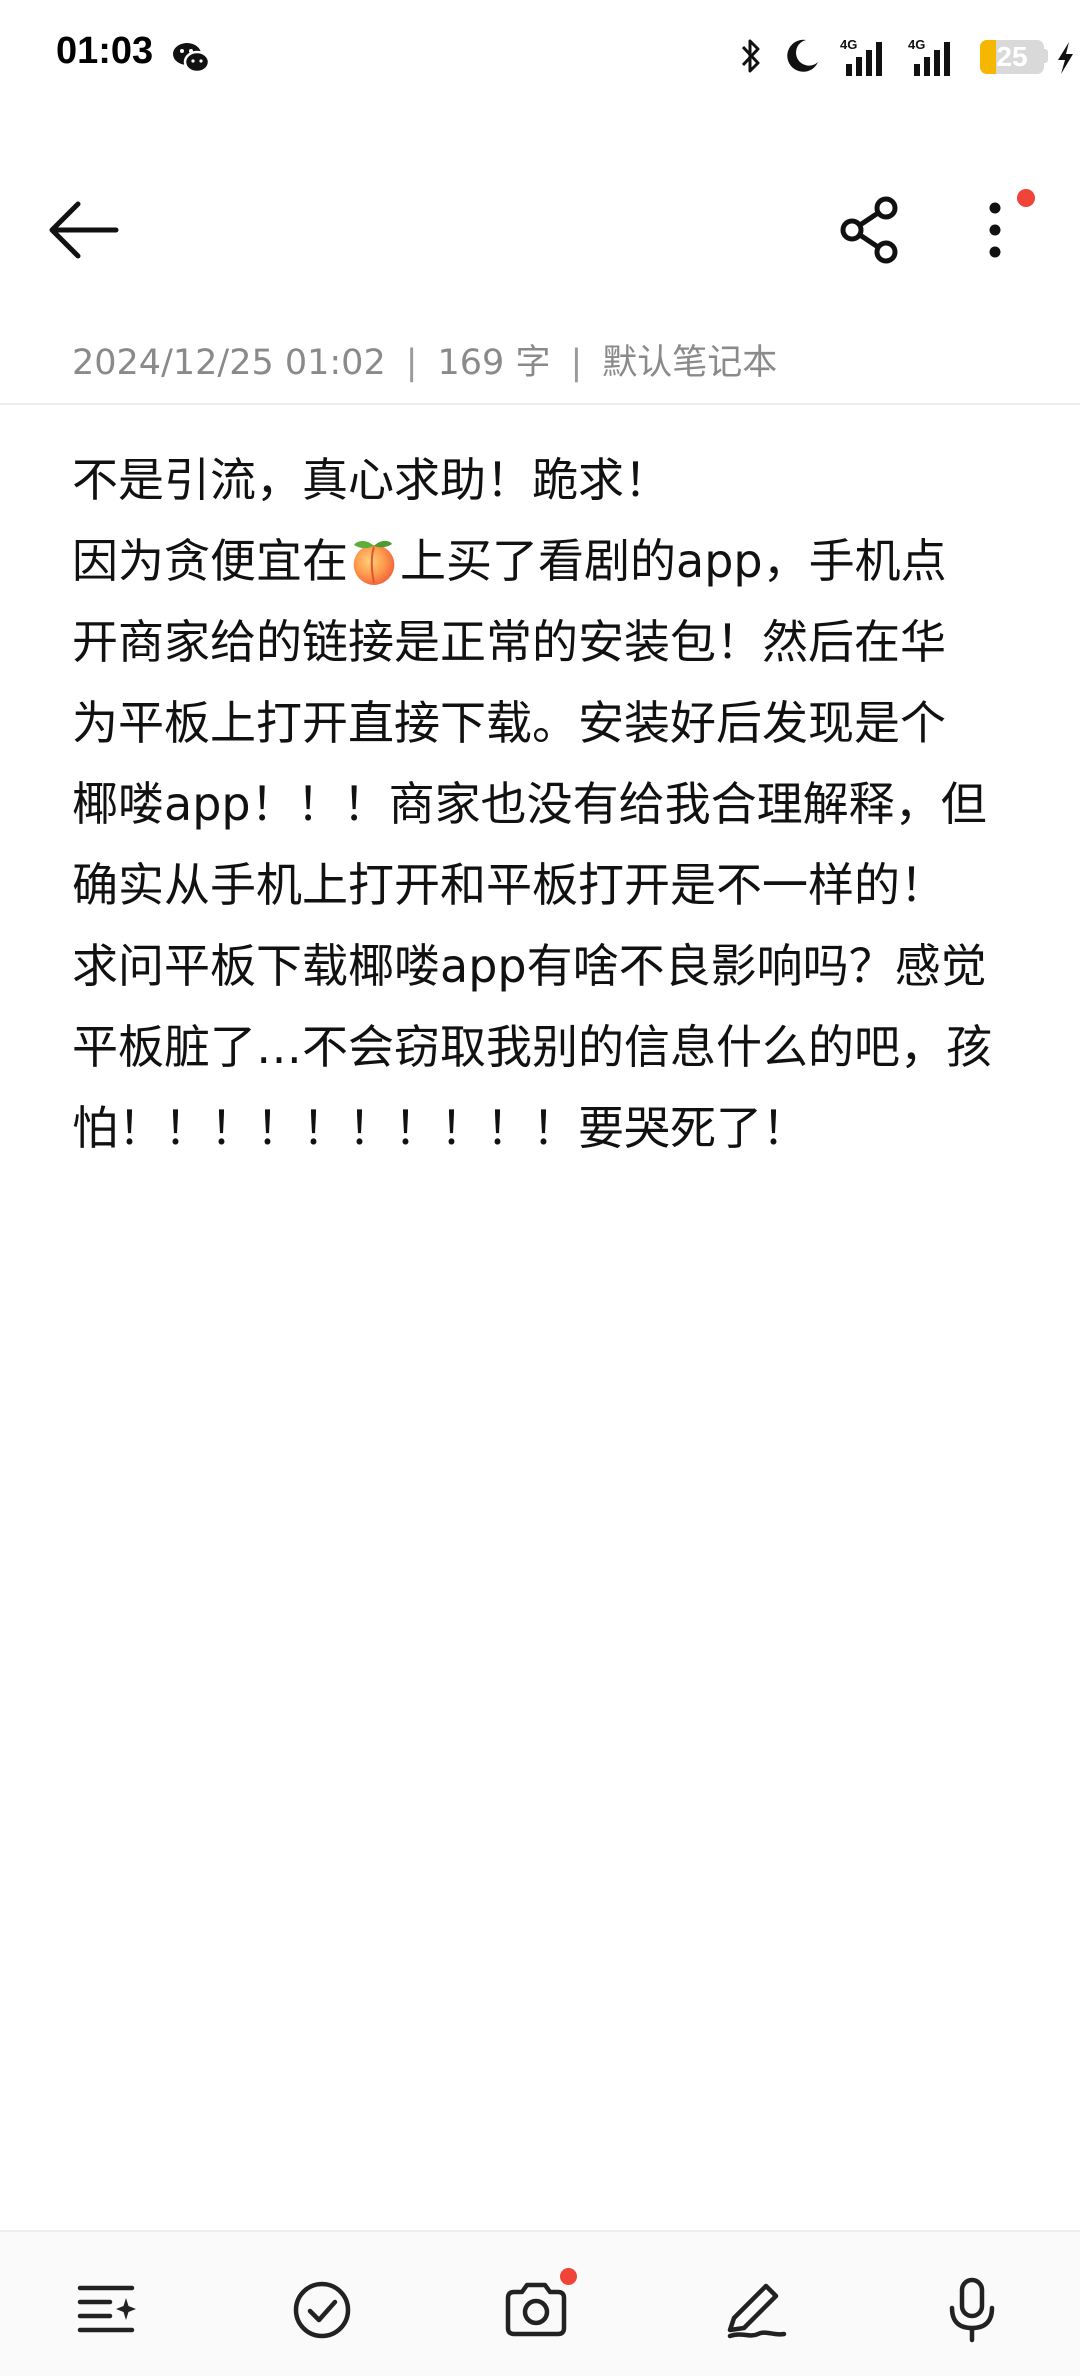  What do you see at coordinates (105, 51) in the screenshot?
I see `status-time: 01:03` at bounding box center [105, 51].